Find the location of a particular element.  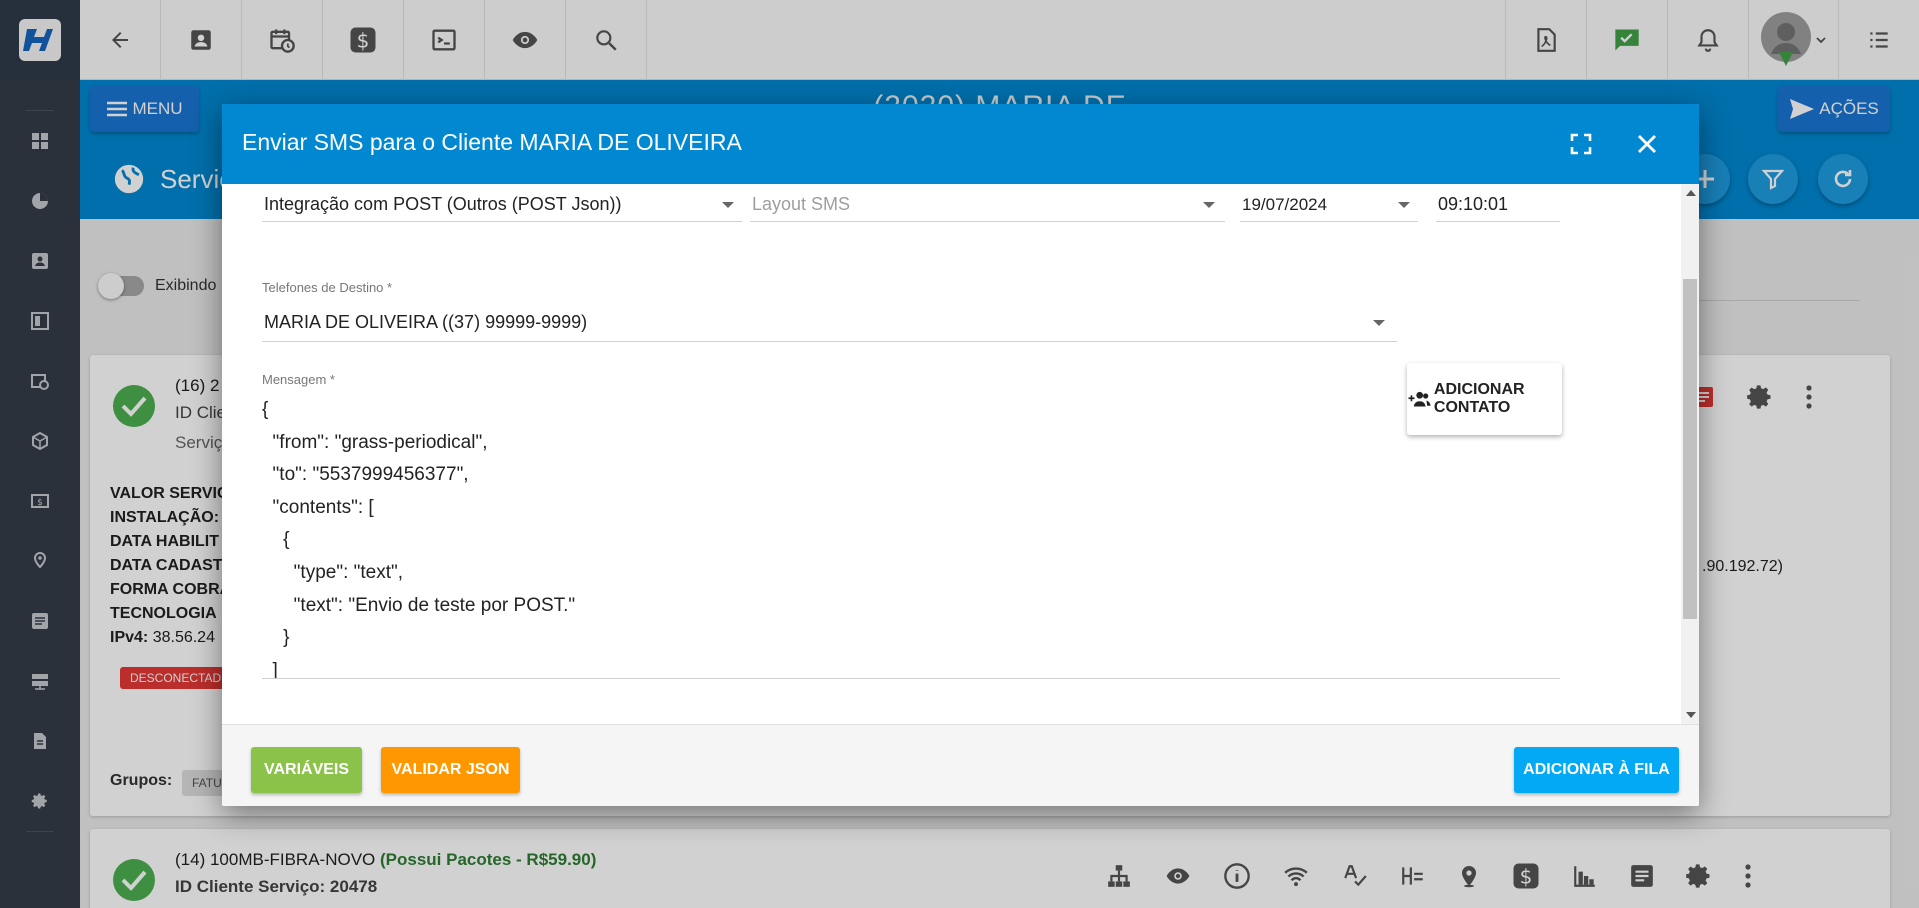

date-field: 19/07/2024 is located at coordinates (1329, 204).